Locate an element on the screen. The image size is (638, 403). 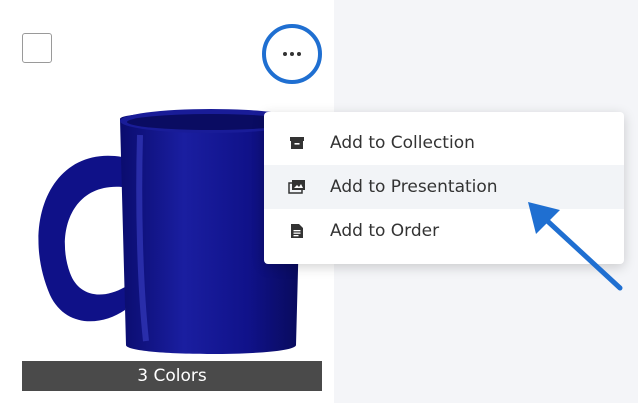
more-options-button is located at coordinates (292, 54).